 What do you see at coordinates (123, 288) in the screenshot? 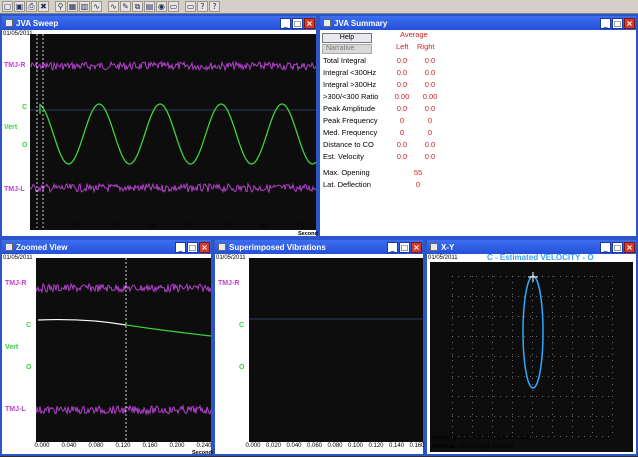
I see `zoomed-tmj-r-trace` at bounding box center [123, 288].